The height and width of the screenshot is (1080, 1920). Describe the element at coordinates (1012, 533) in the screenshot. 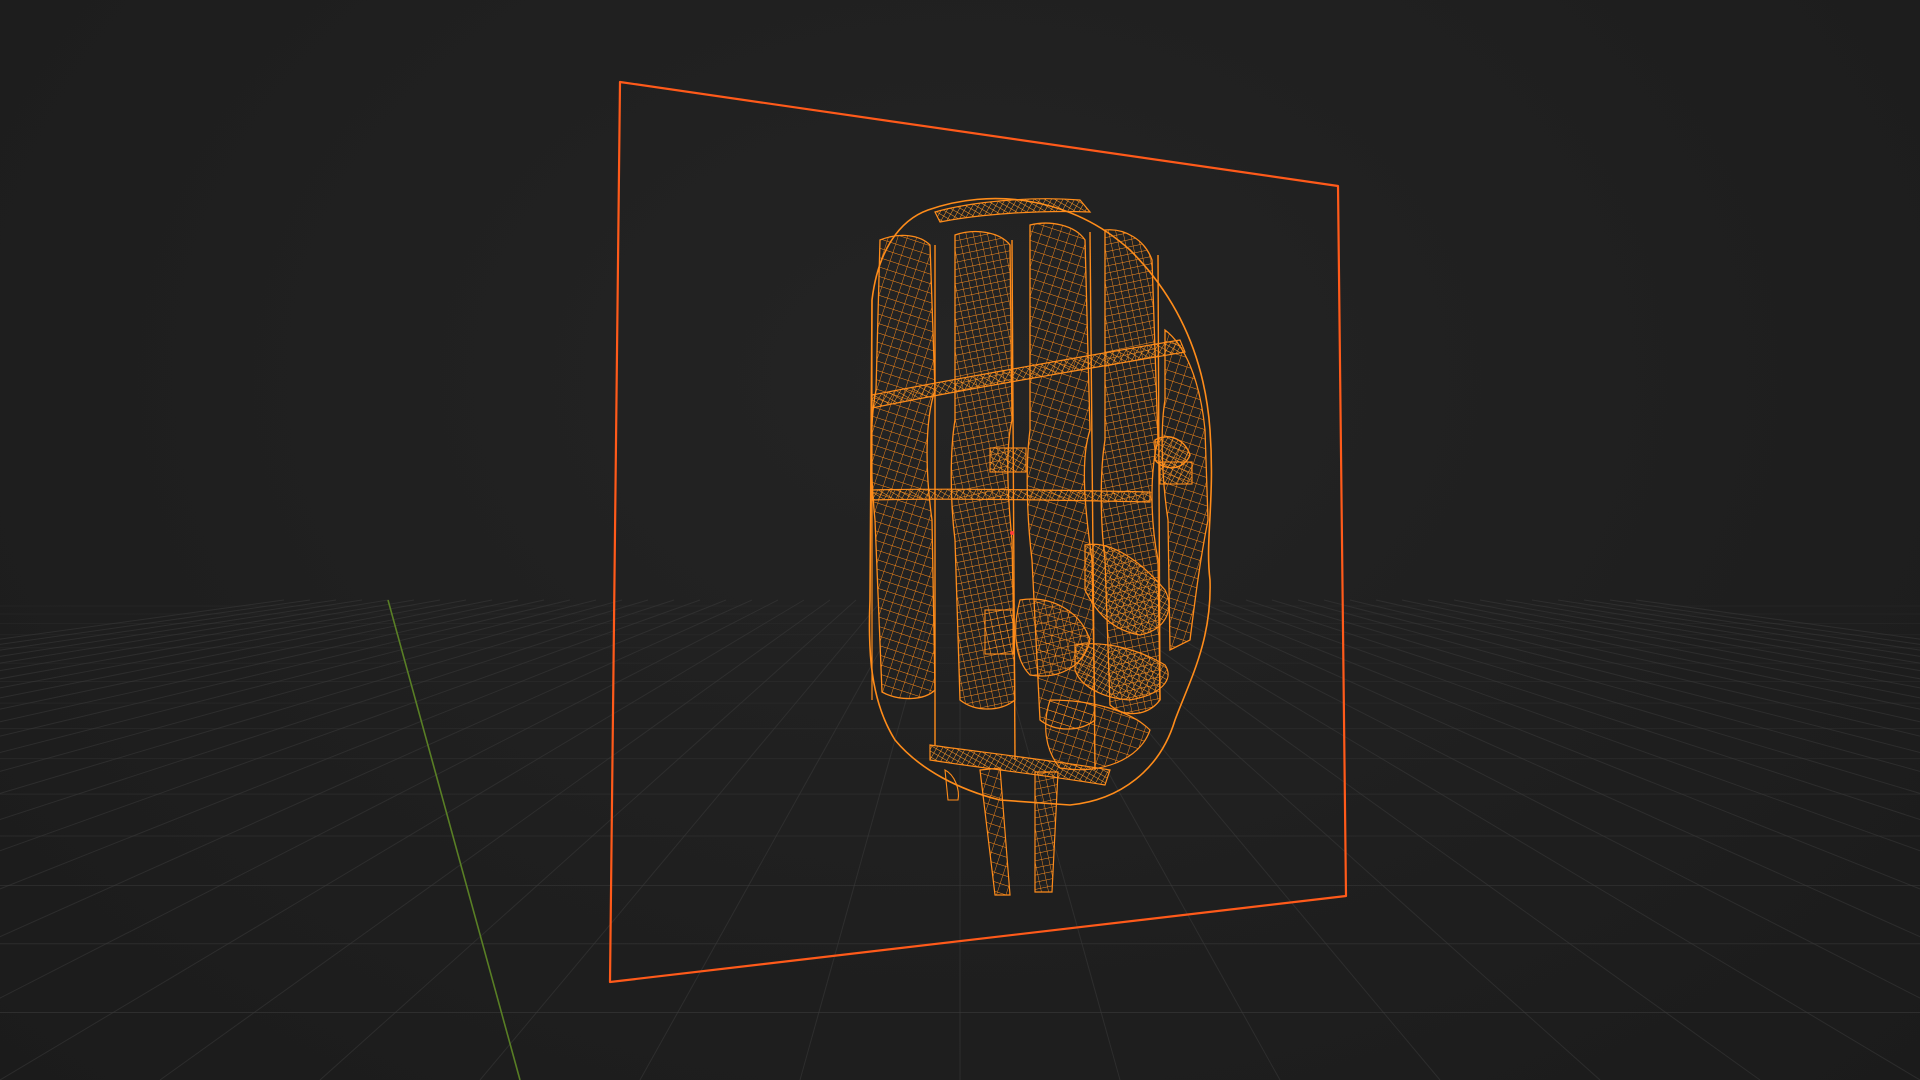

I see `object-origin-point` at that location.